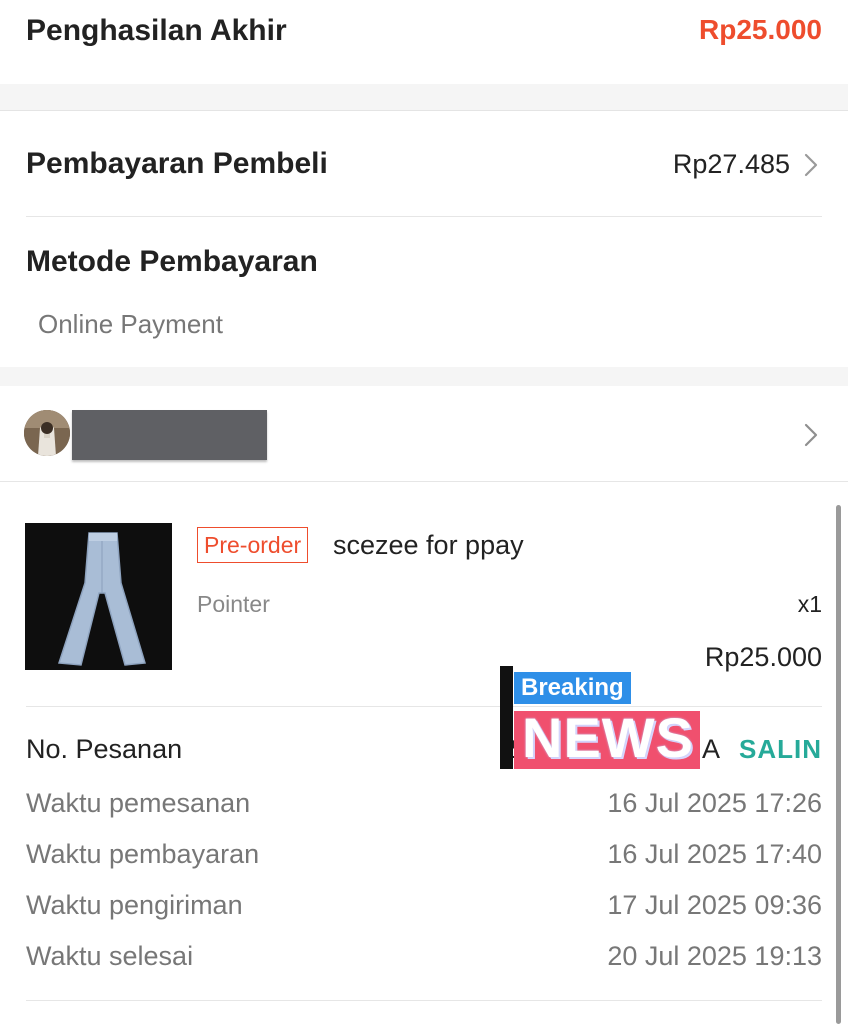 The image size is (848, 1024). I want to click on shipping-time-value: 17 Jul 2025 09:36, so click(714, 905).